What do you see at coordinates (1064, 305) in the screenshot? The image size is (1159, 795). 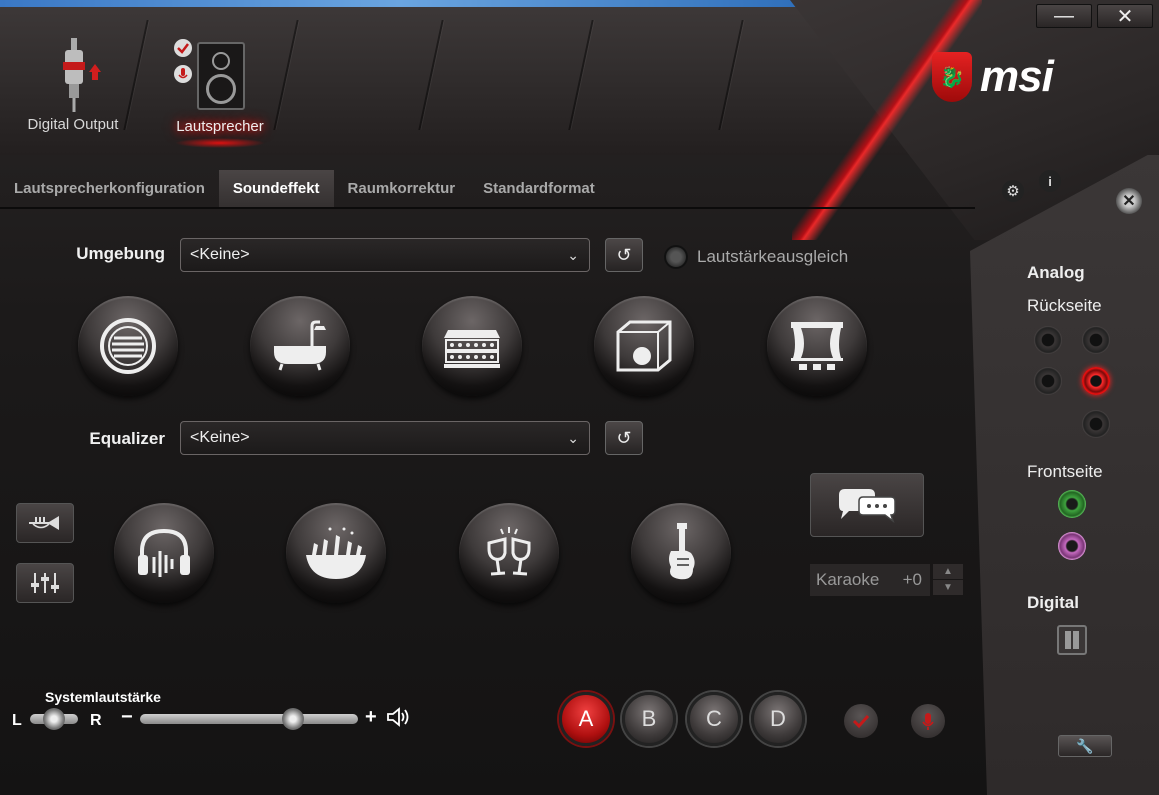 I see `rear-label: Rückseite` at bounding box center [1064, 305].